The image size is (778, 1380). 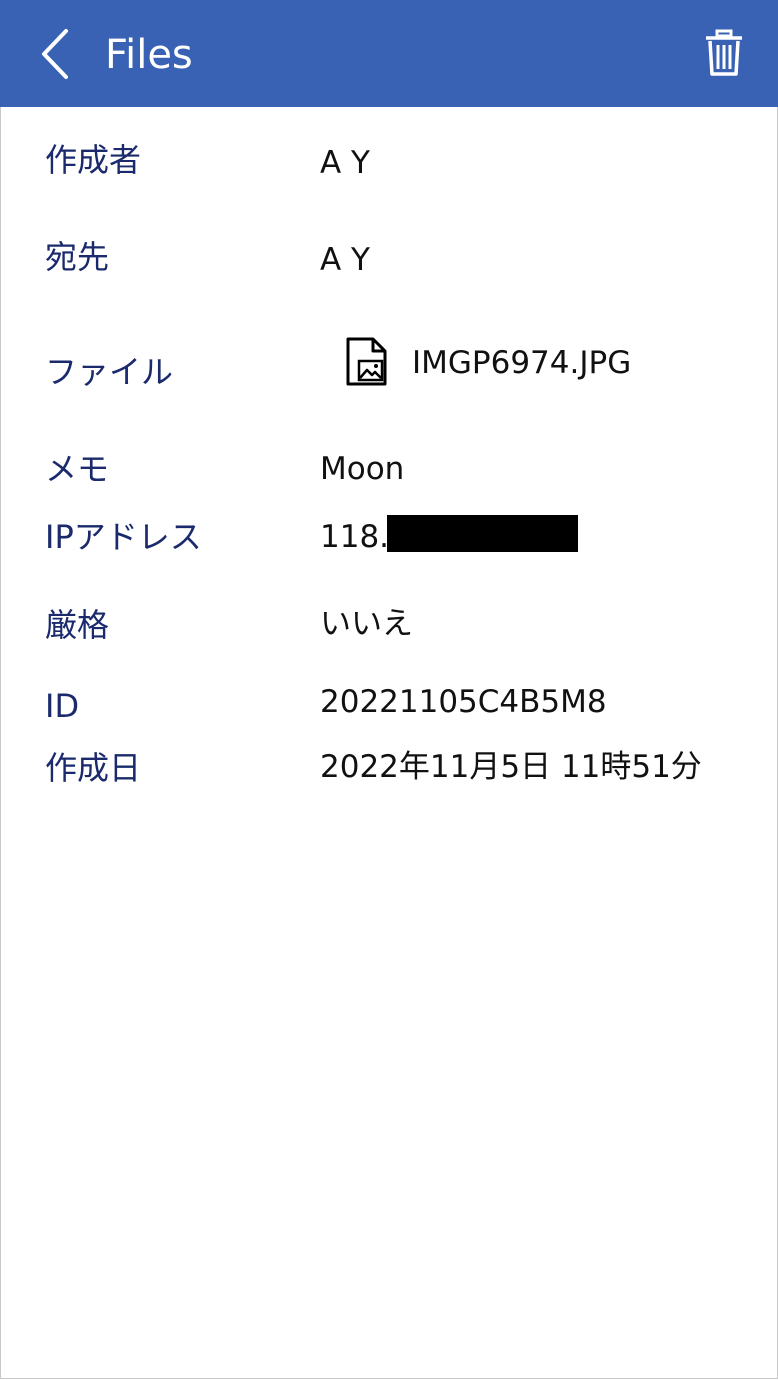 I want to click on chevron-left-icon, so click(x=55, y=54).